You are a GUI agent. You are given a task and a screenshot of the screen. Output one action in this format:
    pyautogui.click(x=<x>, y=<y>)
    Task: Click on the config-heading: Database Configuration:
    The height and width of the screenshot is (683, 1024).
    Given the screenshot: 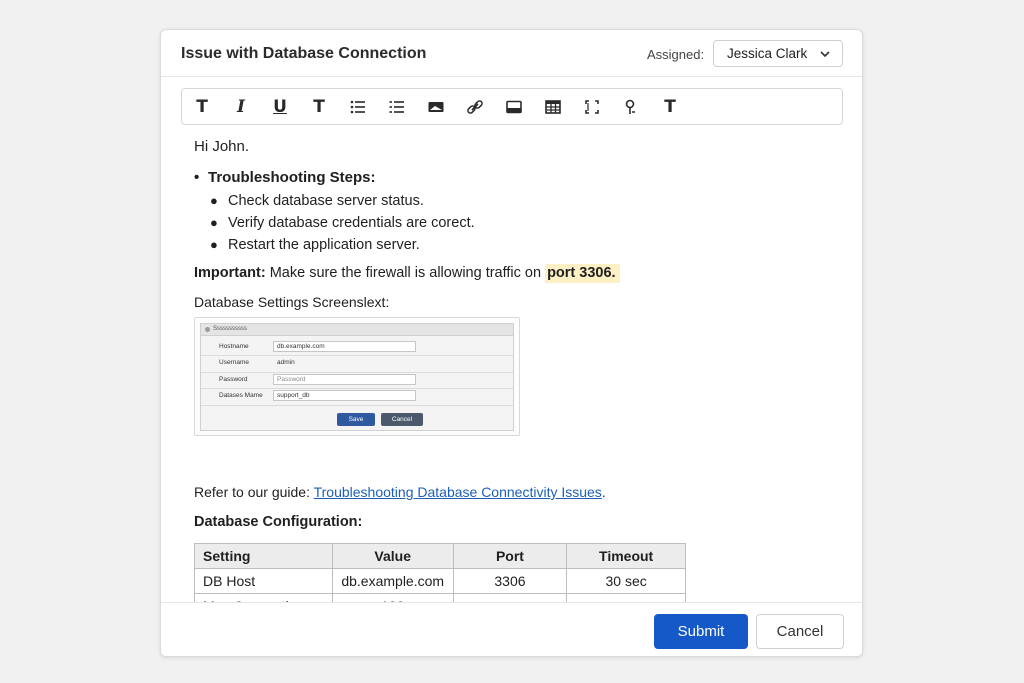 What is the action you would take?
    pyautogui.click(x=278, y=522)
    